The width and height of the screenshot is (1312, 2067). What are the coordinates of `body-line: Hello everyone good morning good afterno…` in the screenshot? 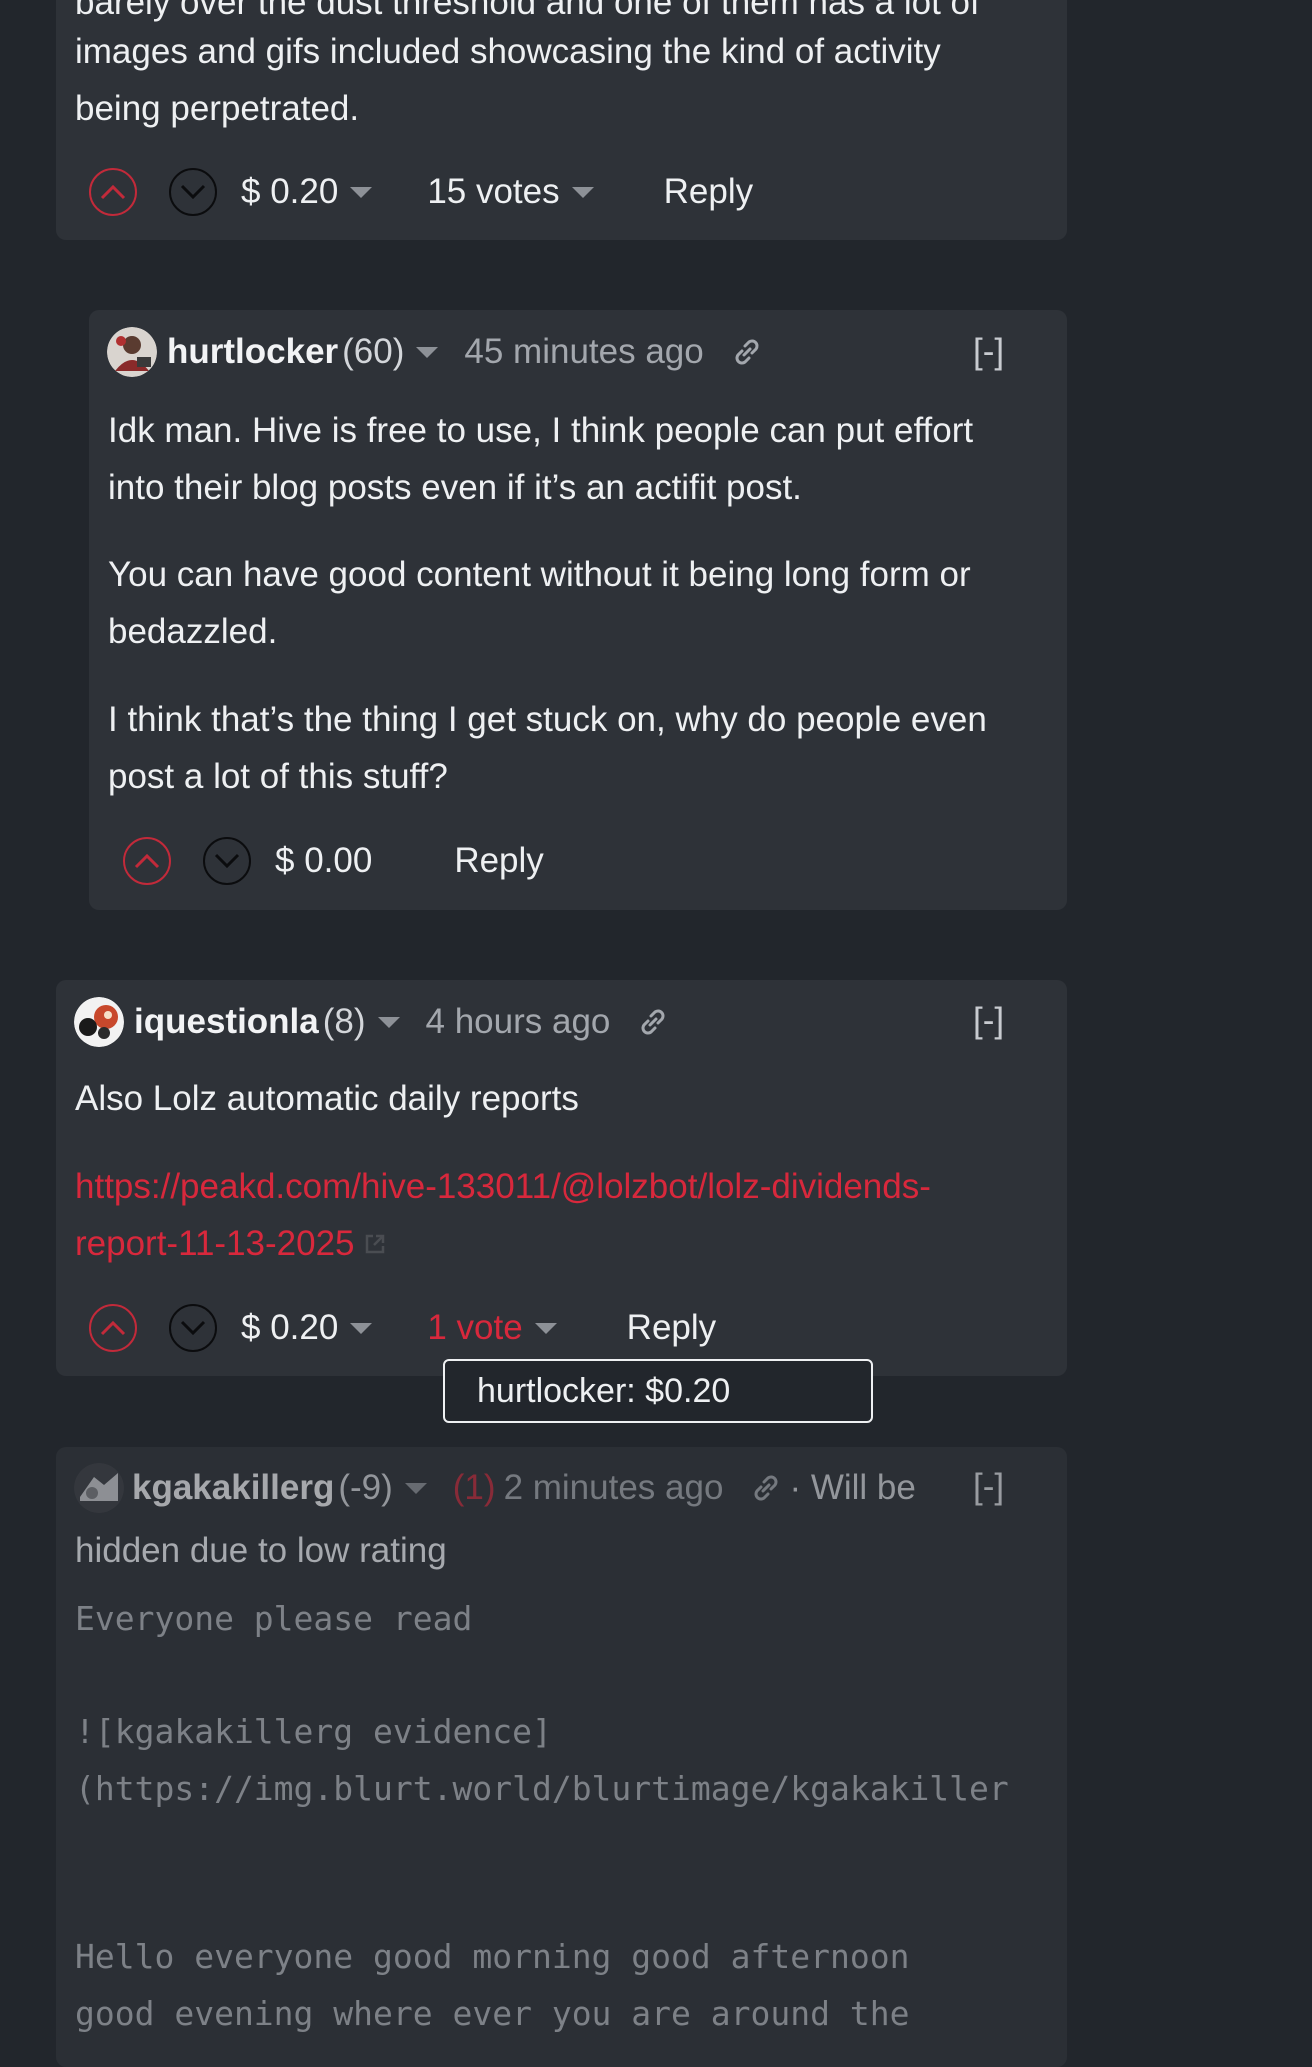 It's located at (492, 1956).